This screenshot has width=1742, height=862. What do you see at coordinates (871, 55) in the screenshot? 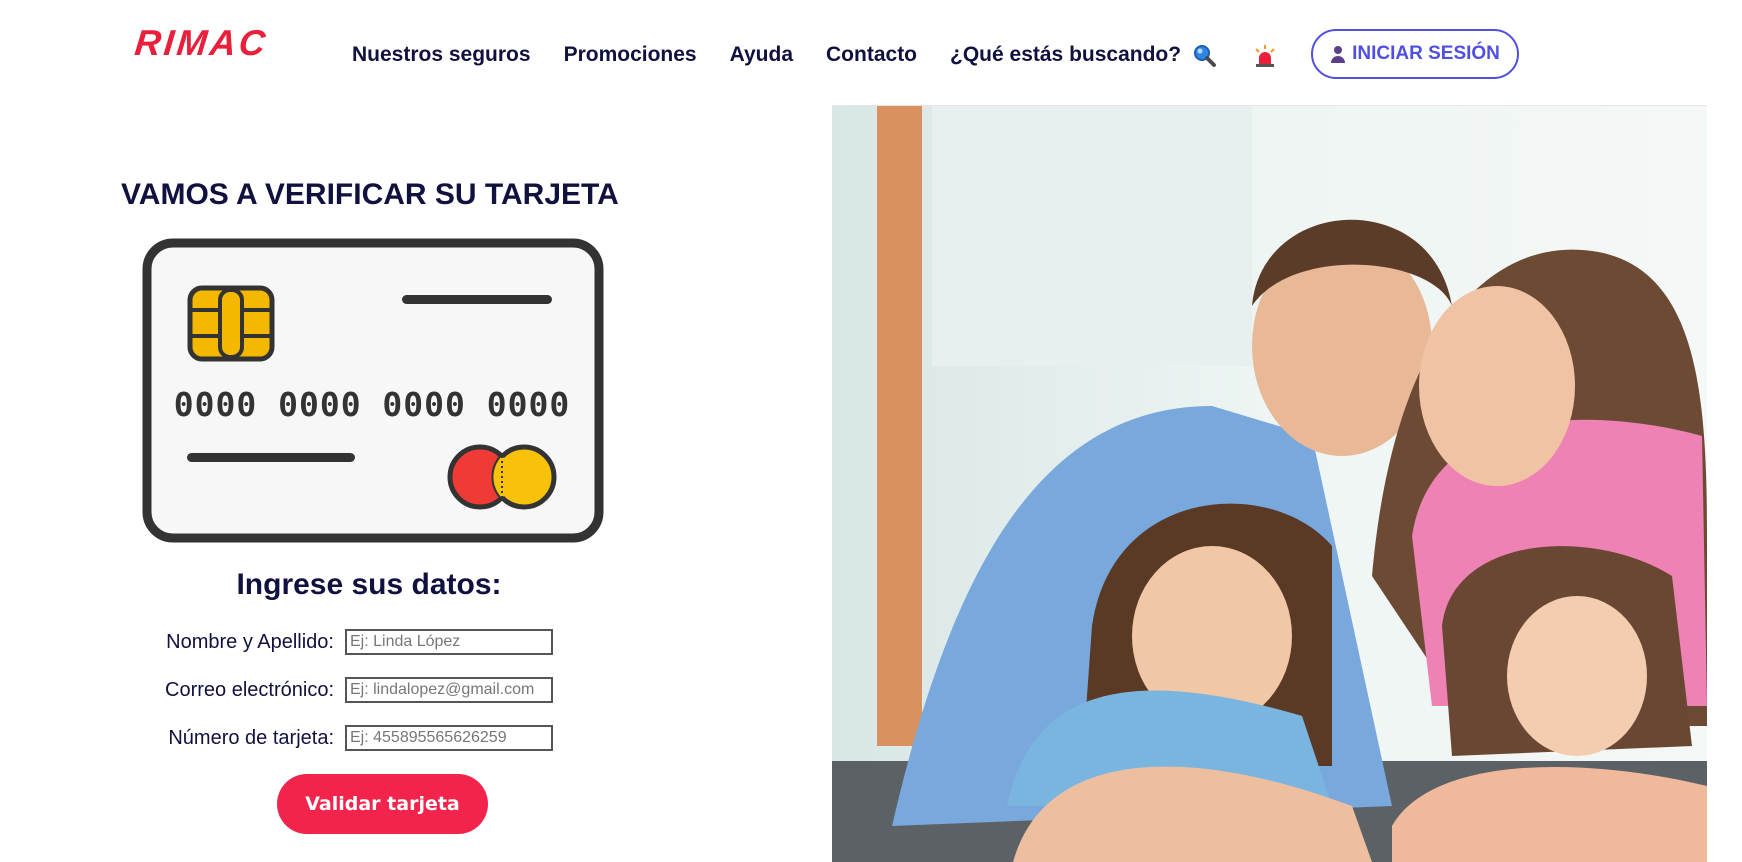
I see `nav-contacto: Contacto` at bounding box center [871, 55].